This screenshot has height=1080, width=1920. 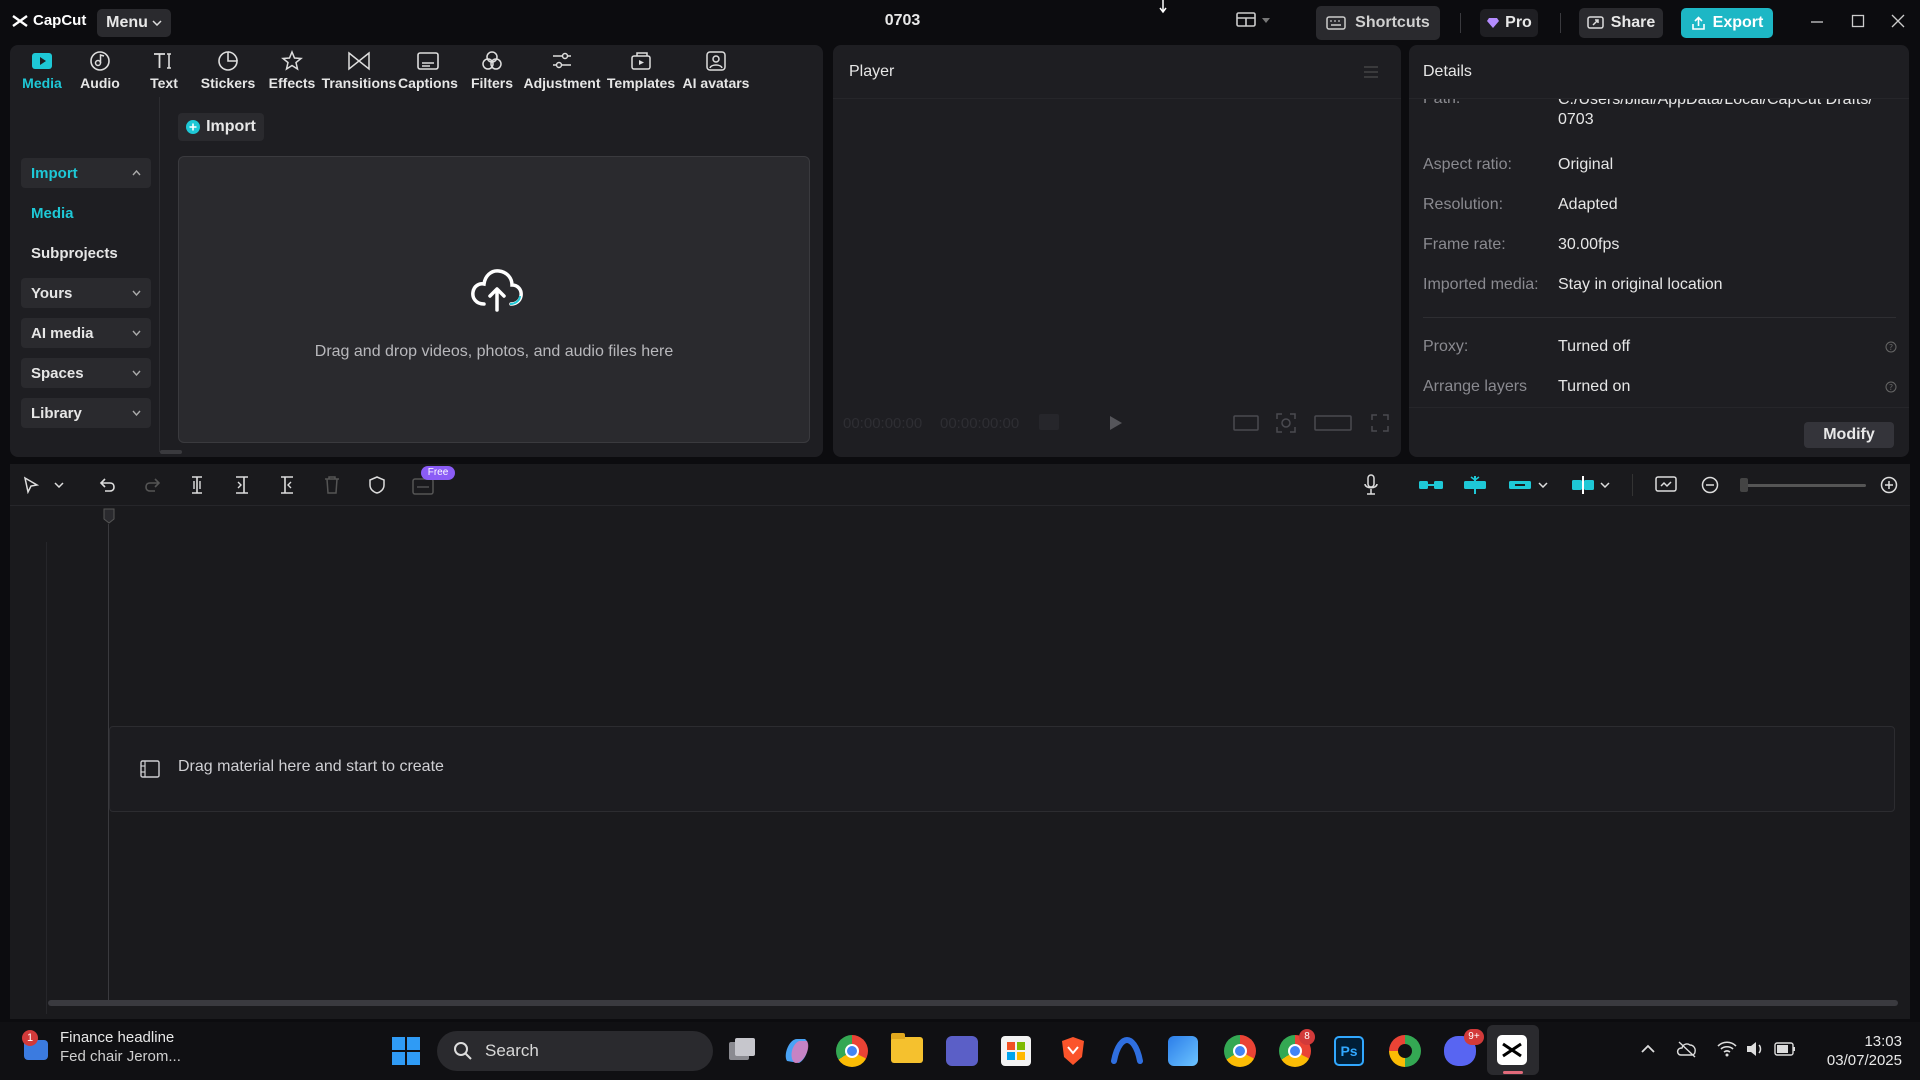 I want to click on maximize-icon, so click(x=1858, y=21).